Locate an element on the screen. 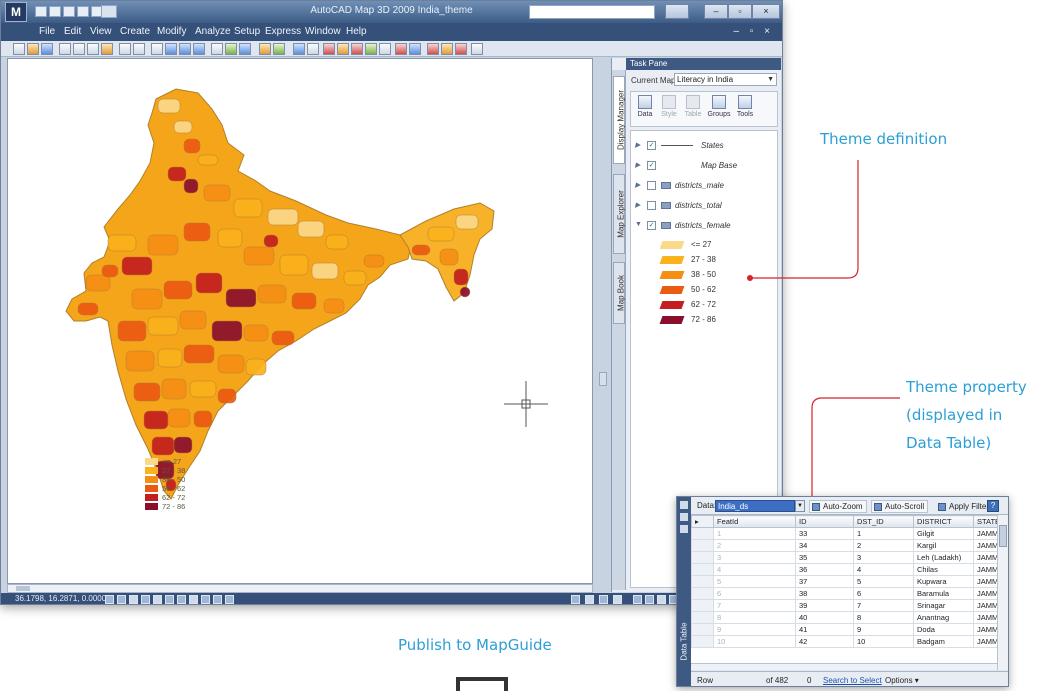 The height and width of the screenshot is (691, 1064). model-icon is located at coordinates (217, 599).